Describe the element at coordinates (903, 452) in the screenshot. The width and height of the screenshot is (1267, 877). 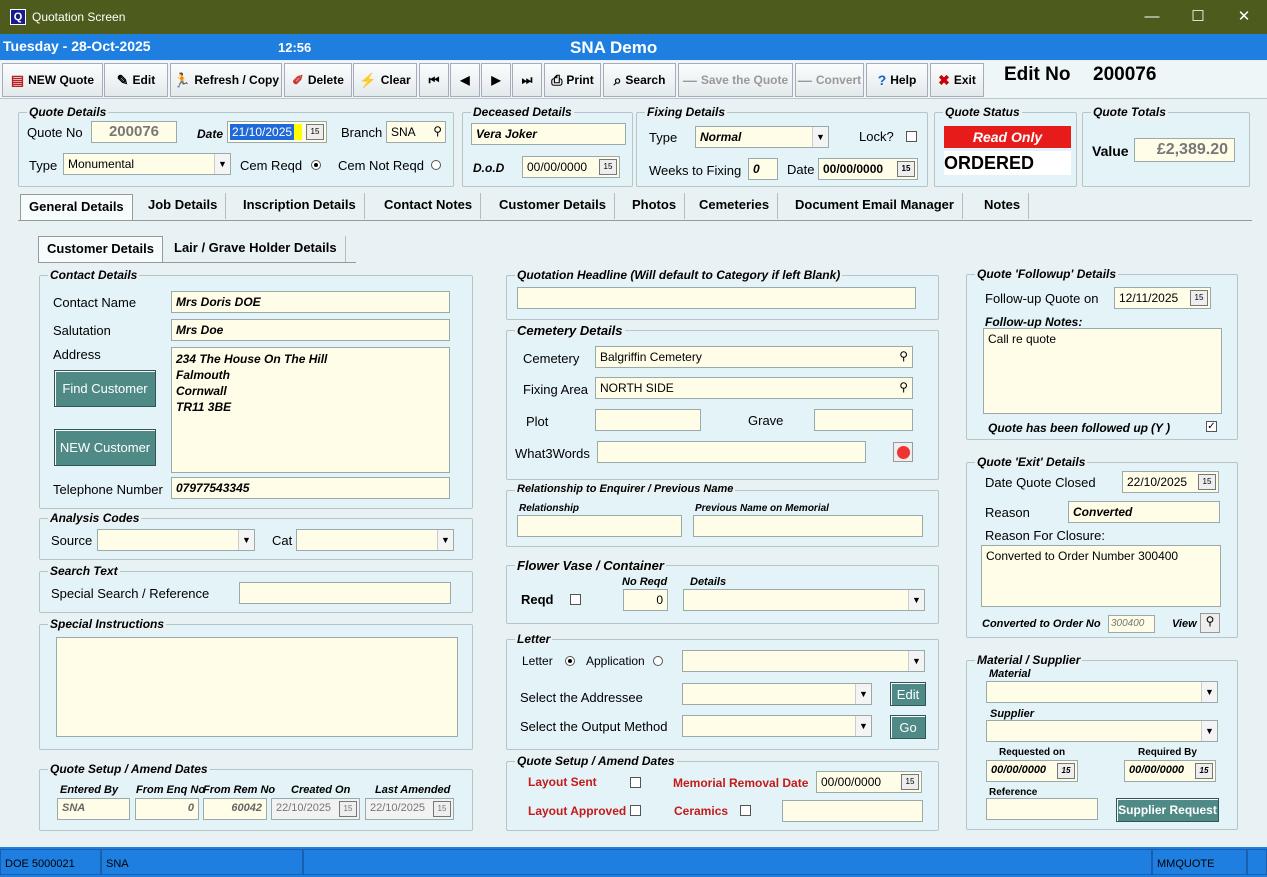
I see `map-pin-icon` at that location.